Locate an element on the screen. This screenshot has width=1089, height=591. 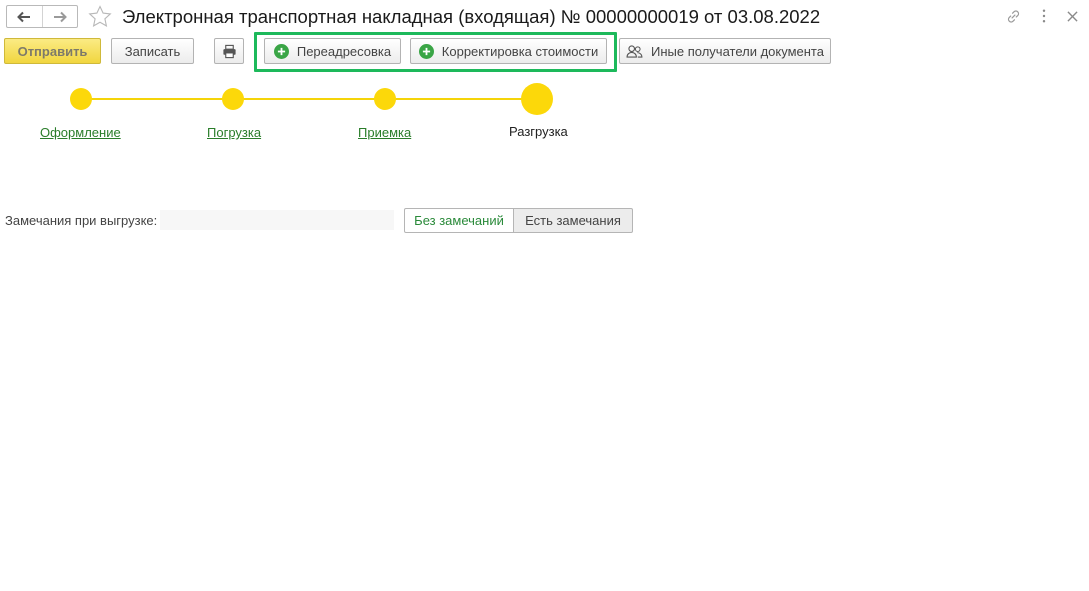
favorite-button is located at coordinates (100, 16).